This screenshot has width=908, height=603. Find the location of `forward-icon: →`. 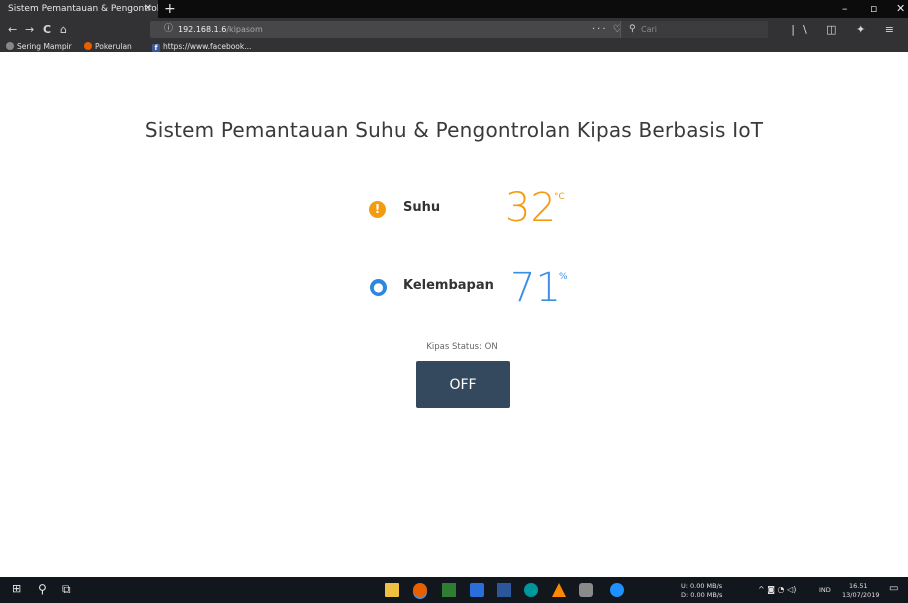

forward-icon: → is located at coordinates (29, 30).